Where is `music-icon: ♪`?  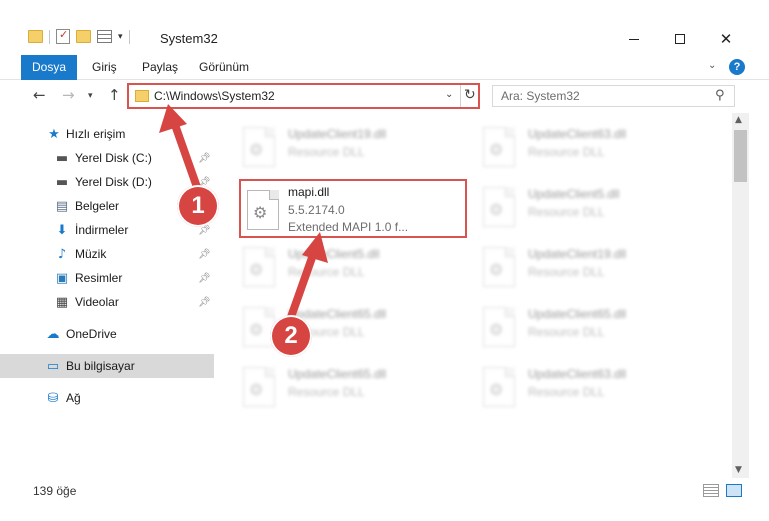 music-icon: ♪ is located at coordinates (62, 254).